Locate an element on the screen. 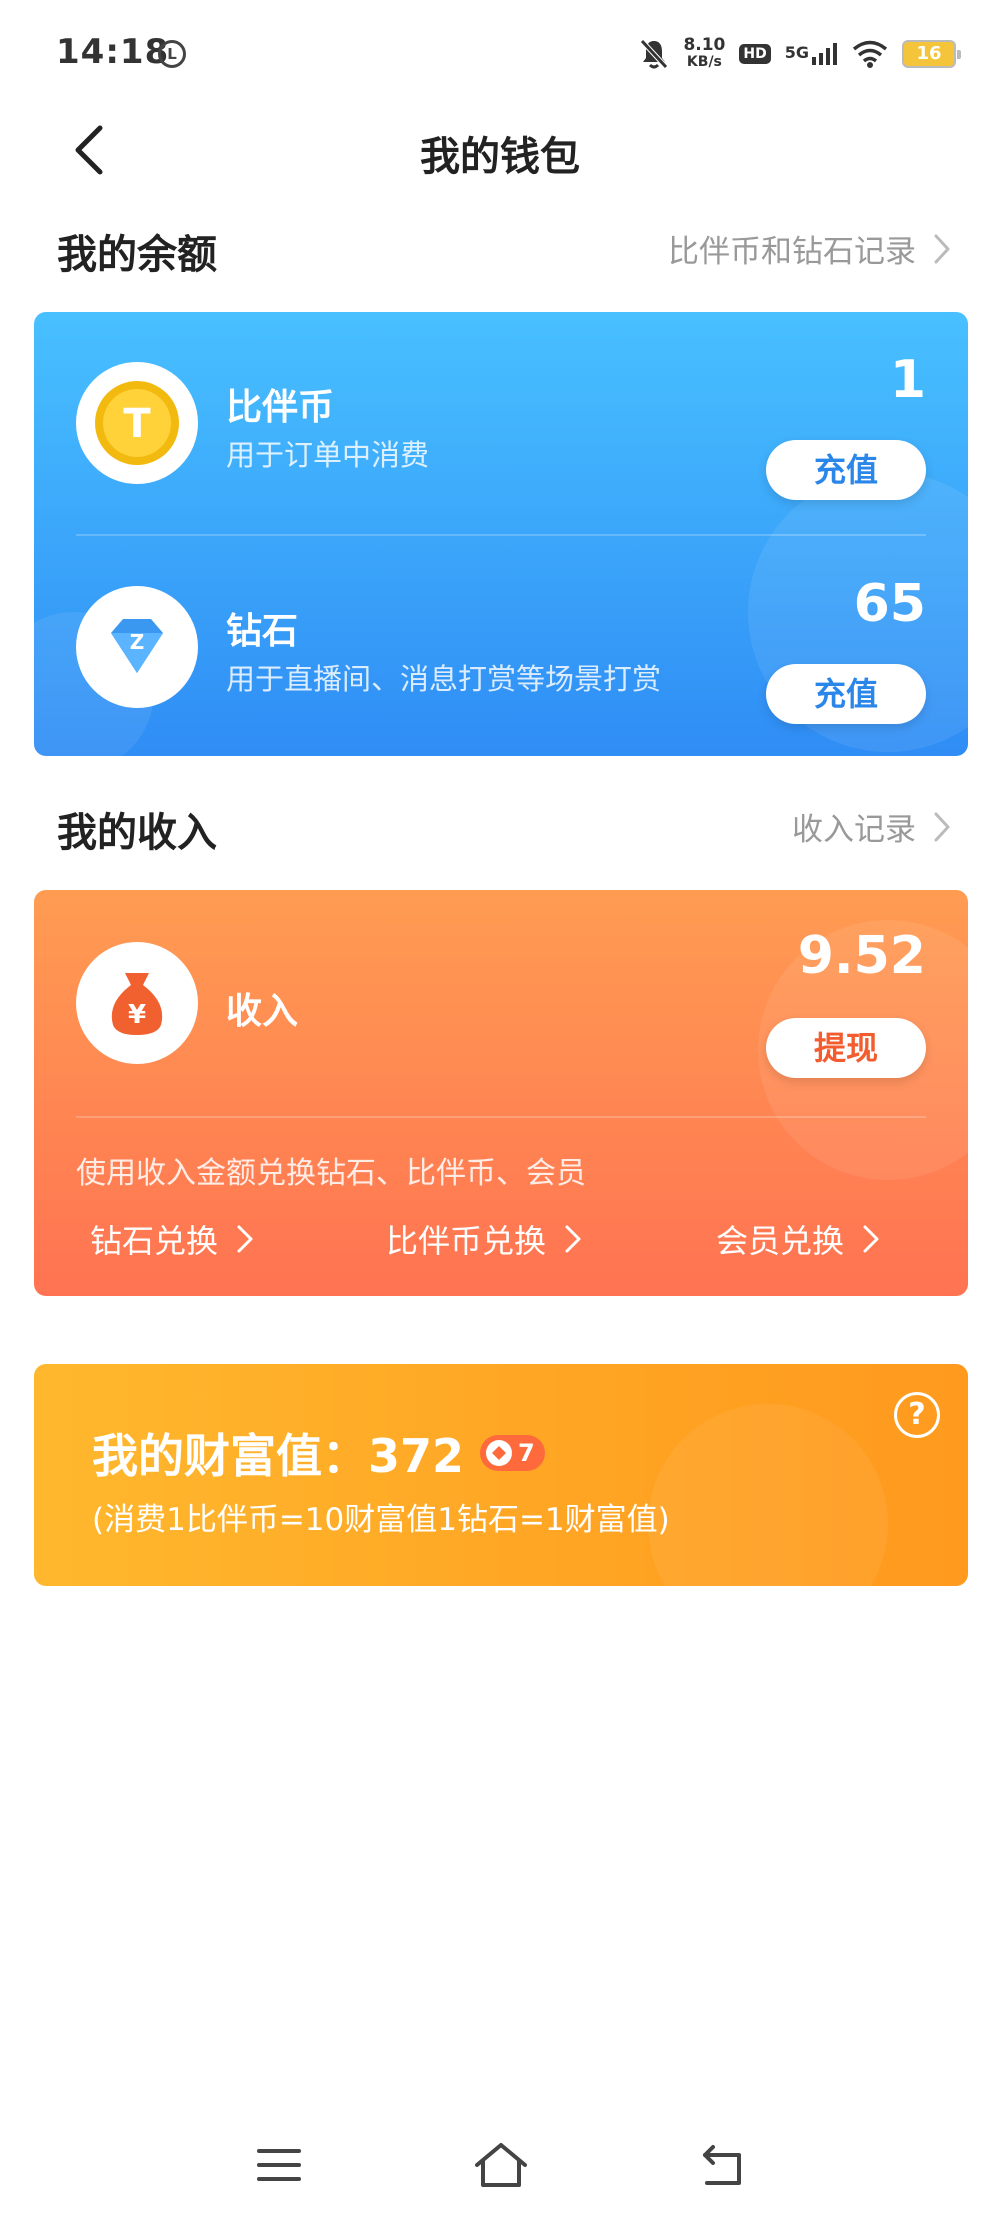  diamond-value: 65 is located at coordinates (889, 604).